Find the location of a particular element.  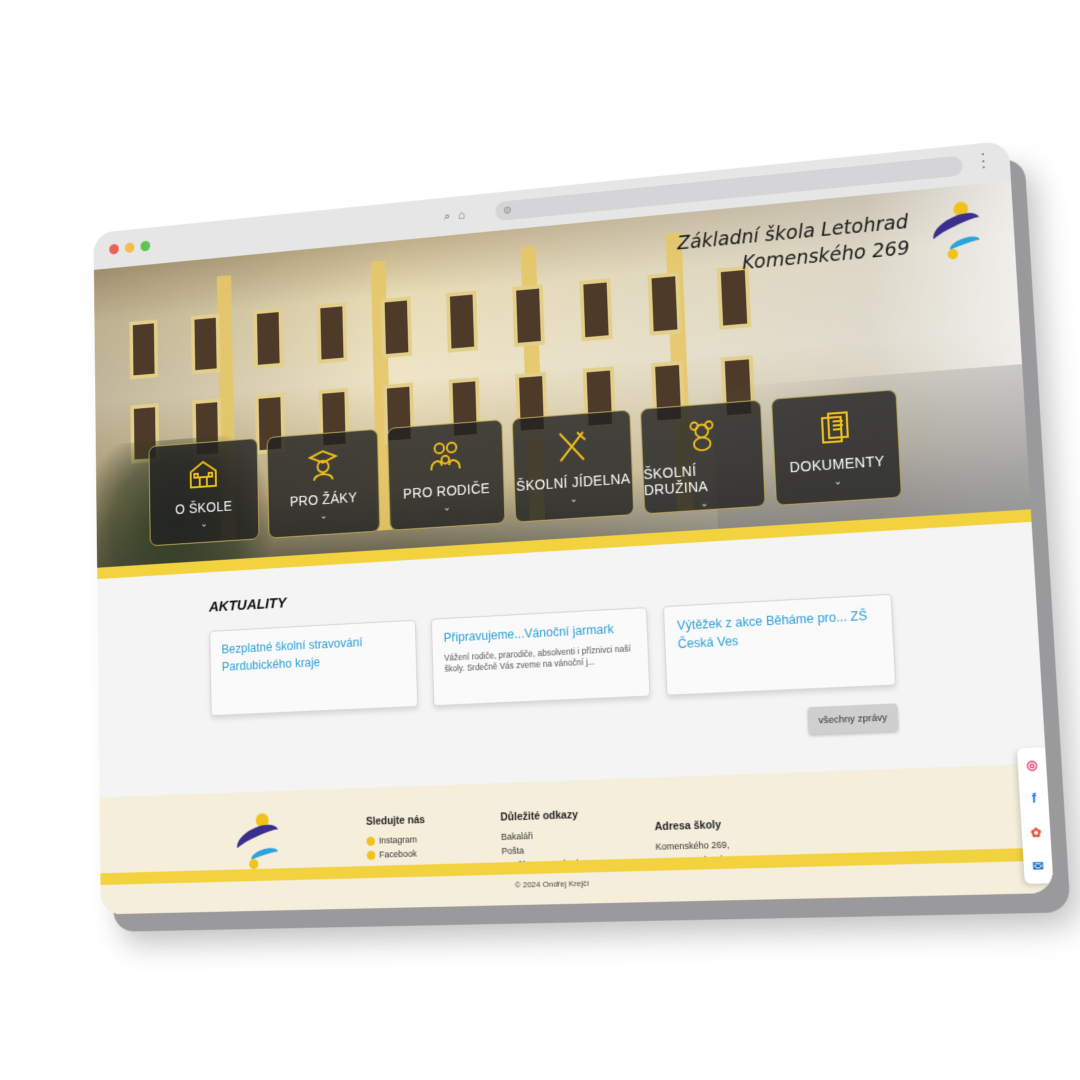

window-controls is located at coordinates (130, 247).